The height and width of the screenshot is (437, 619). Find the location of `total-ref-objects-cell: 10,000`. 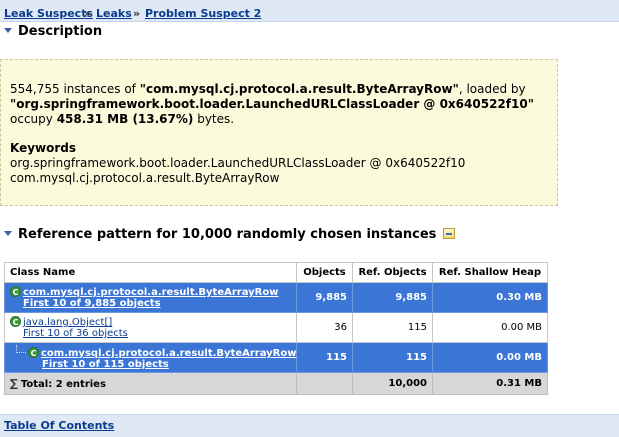

total-ref-objects-cell: 10,000 is located at coordinates (392, 383).